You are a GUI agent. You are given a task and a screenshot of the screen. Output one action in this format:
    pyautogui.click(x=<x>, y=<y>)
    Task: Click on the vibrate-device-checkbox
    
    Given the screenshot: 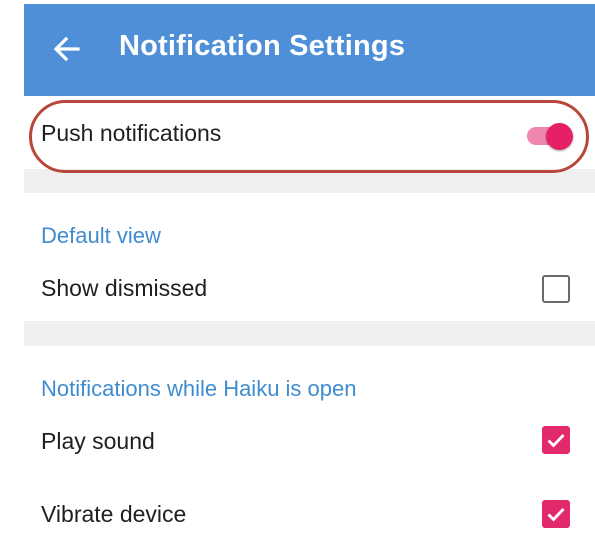 What is the action you would take?
    pyautogui.click(x=556, y=514)
    